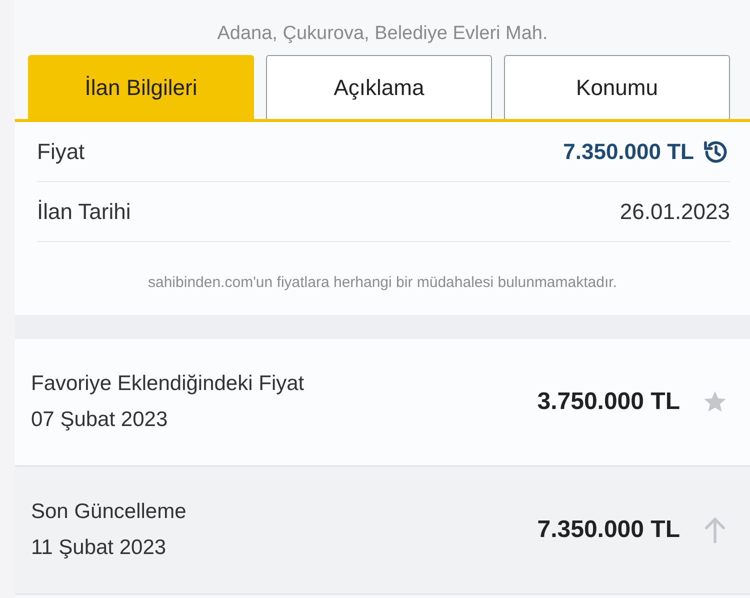 Image resolution: width=750 pixels, height=598 pixels. Describe the element at coordinates (84, 212) in the screenshot. I see `field-label: İlan Tarihi` at that location.